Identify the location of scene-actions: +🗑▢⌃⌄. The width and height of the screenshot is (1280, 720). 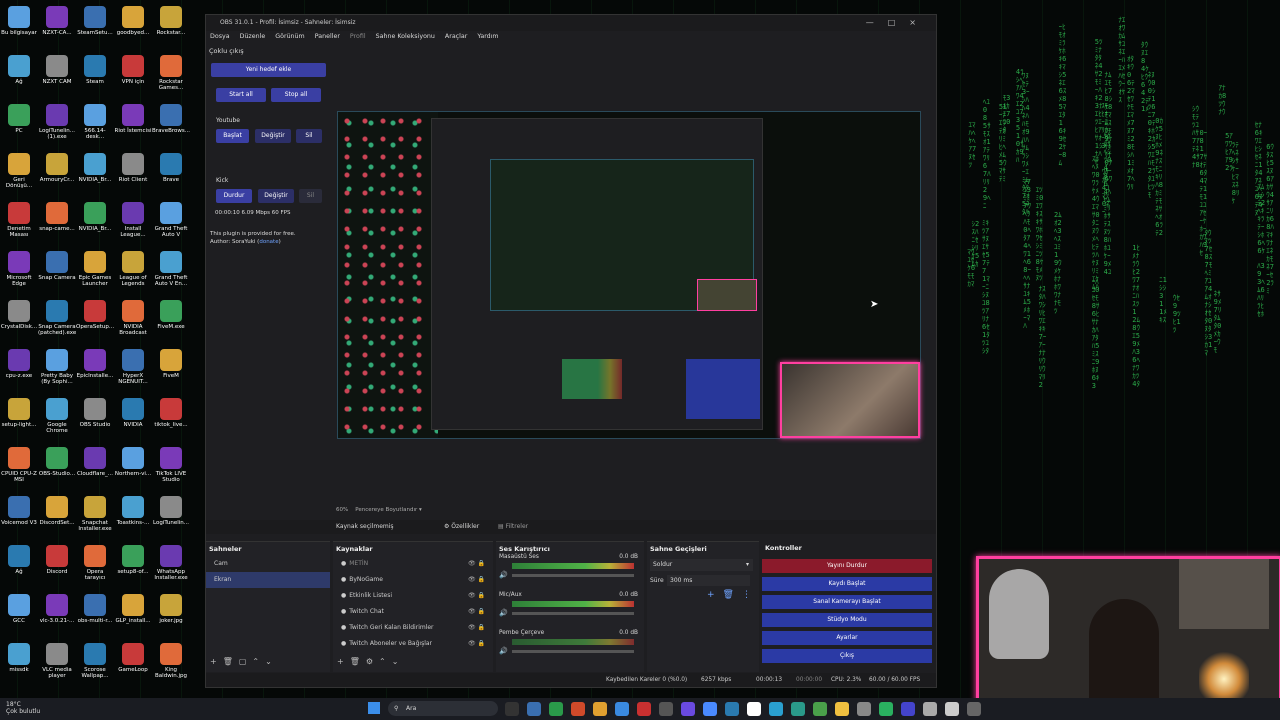
(244, 661).